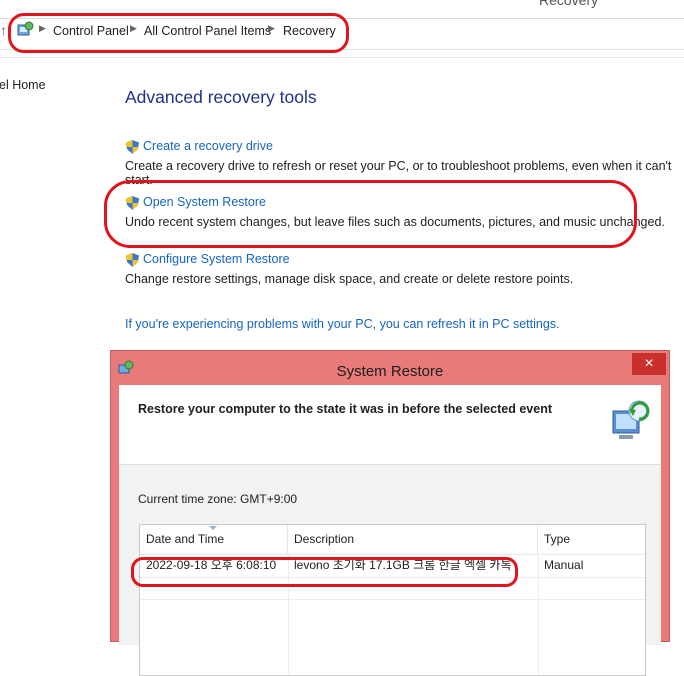  What do you see at coordinates (221, 97) in the screenshot?
I see `page-heading: Advanced recovery tools` at bounding box center [221, 97].